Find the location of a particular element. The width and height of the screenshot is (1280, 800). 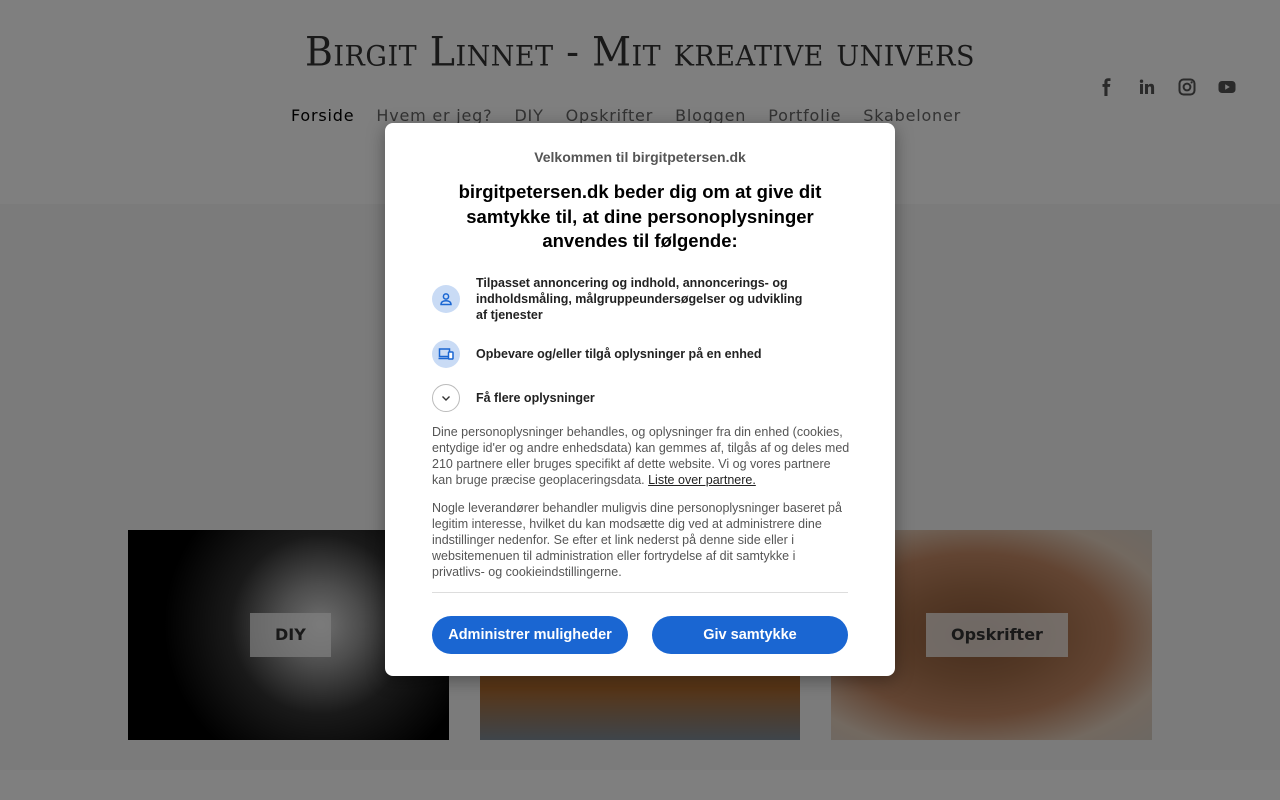

chevron-down-icon is located at coordinates (446, 398).